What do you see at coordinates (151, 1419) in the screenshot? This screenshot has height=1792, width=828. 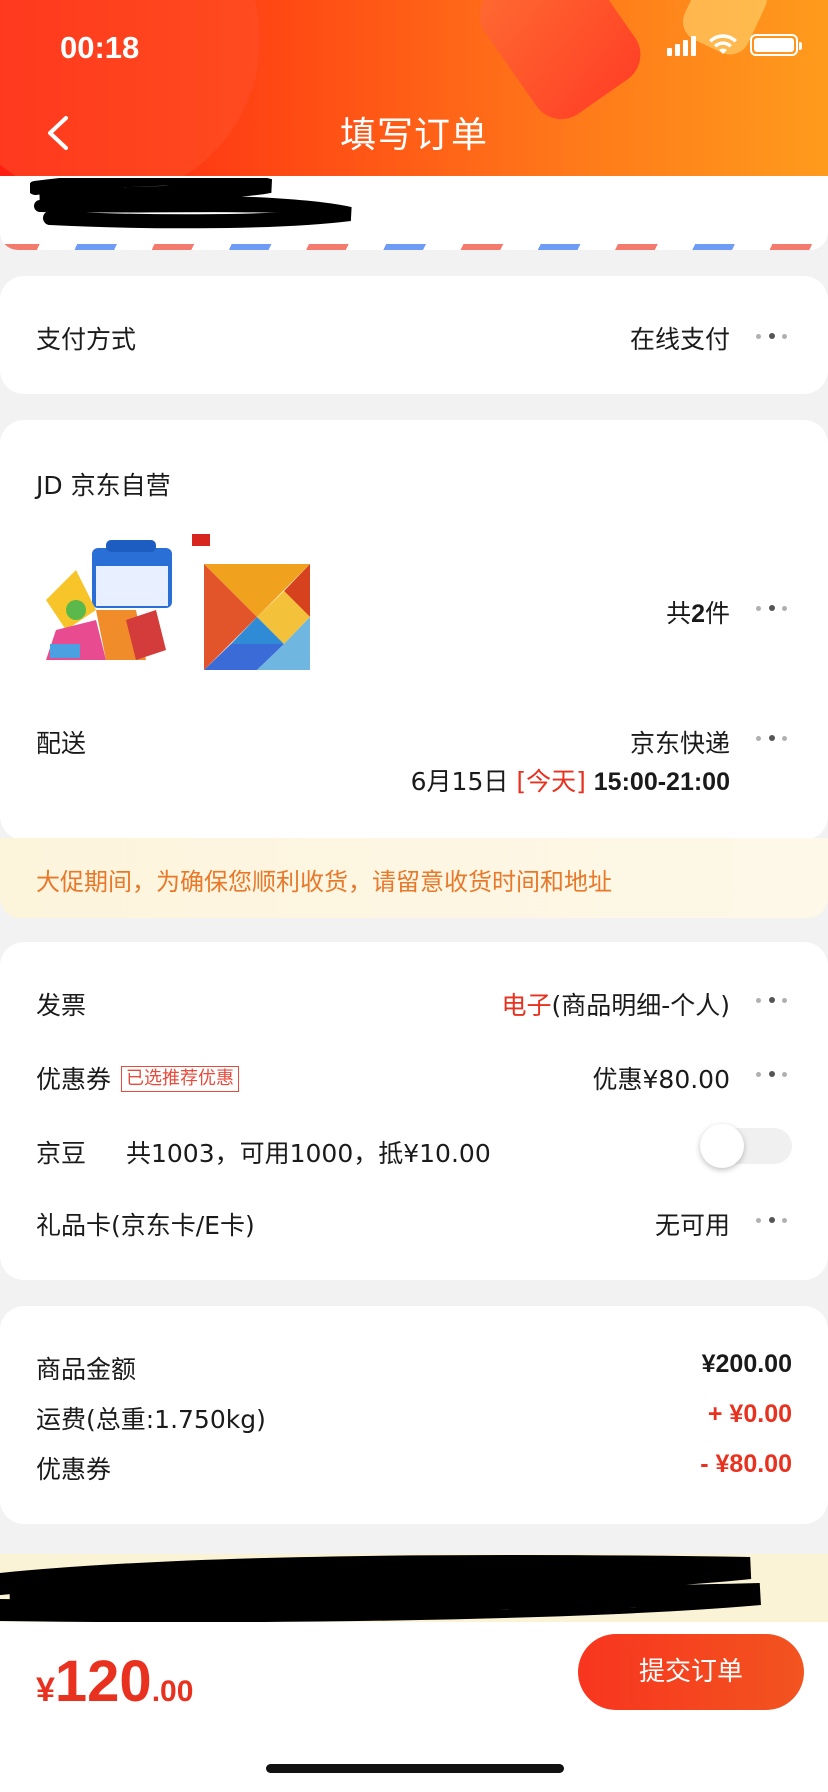 I see `freight-label: 运费(总重:1.750kg)` at bounding box center [151, 1419].